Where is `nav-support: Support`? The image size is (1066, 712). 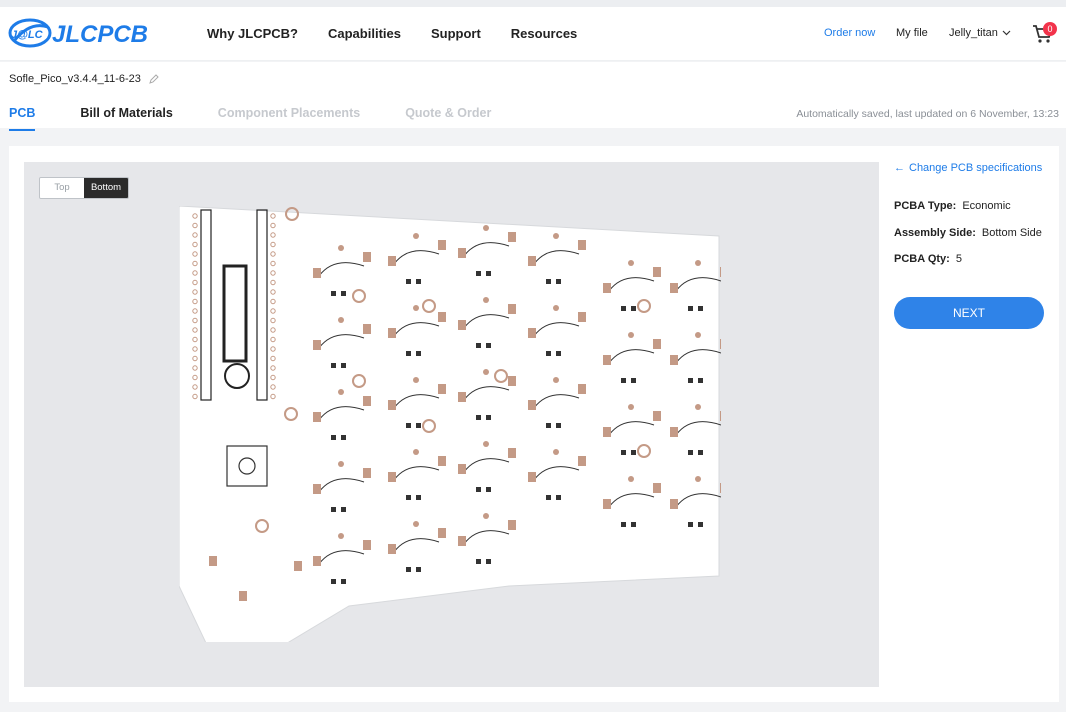
nav-support: Support is located at coordinates (456, 33).